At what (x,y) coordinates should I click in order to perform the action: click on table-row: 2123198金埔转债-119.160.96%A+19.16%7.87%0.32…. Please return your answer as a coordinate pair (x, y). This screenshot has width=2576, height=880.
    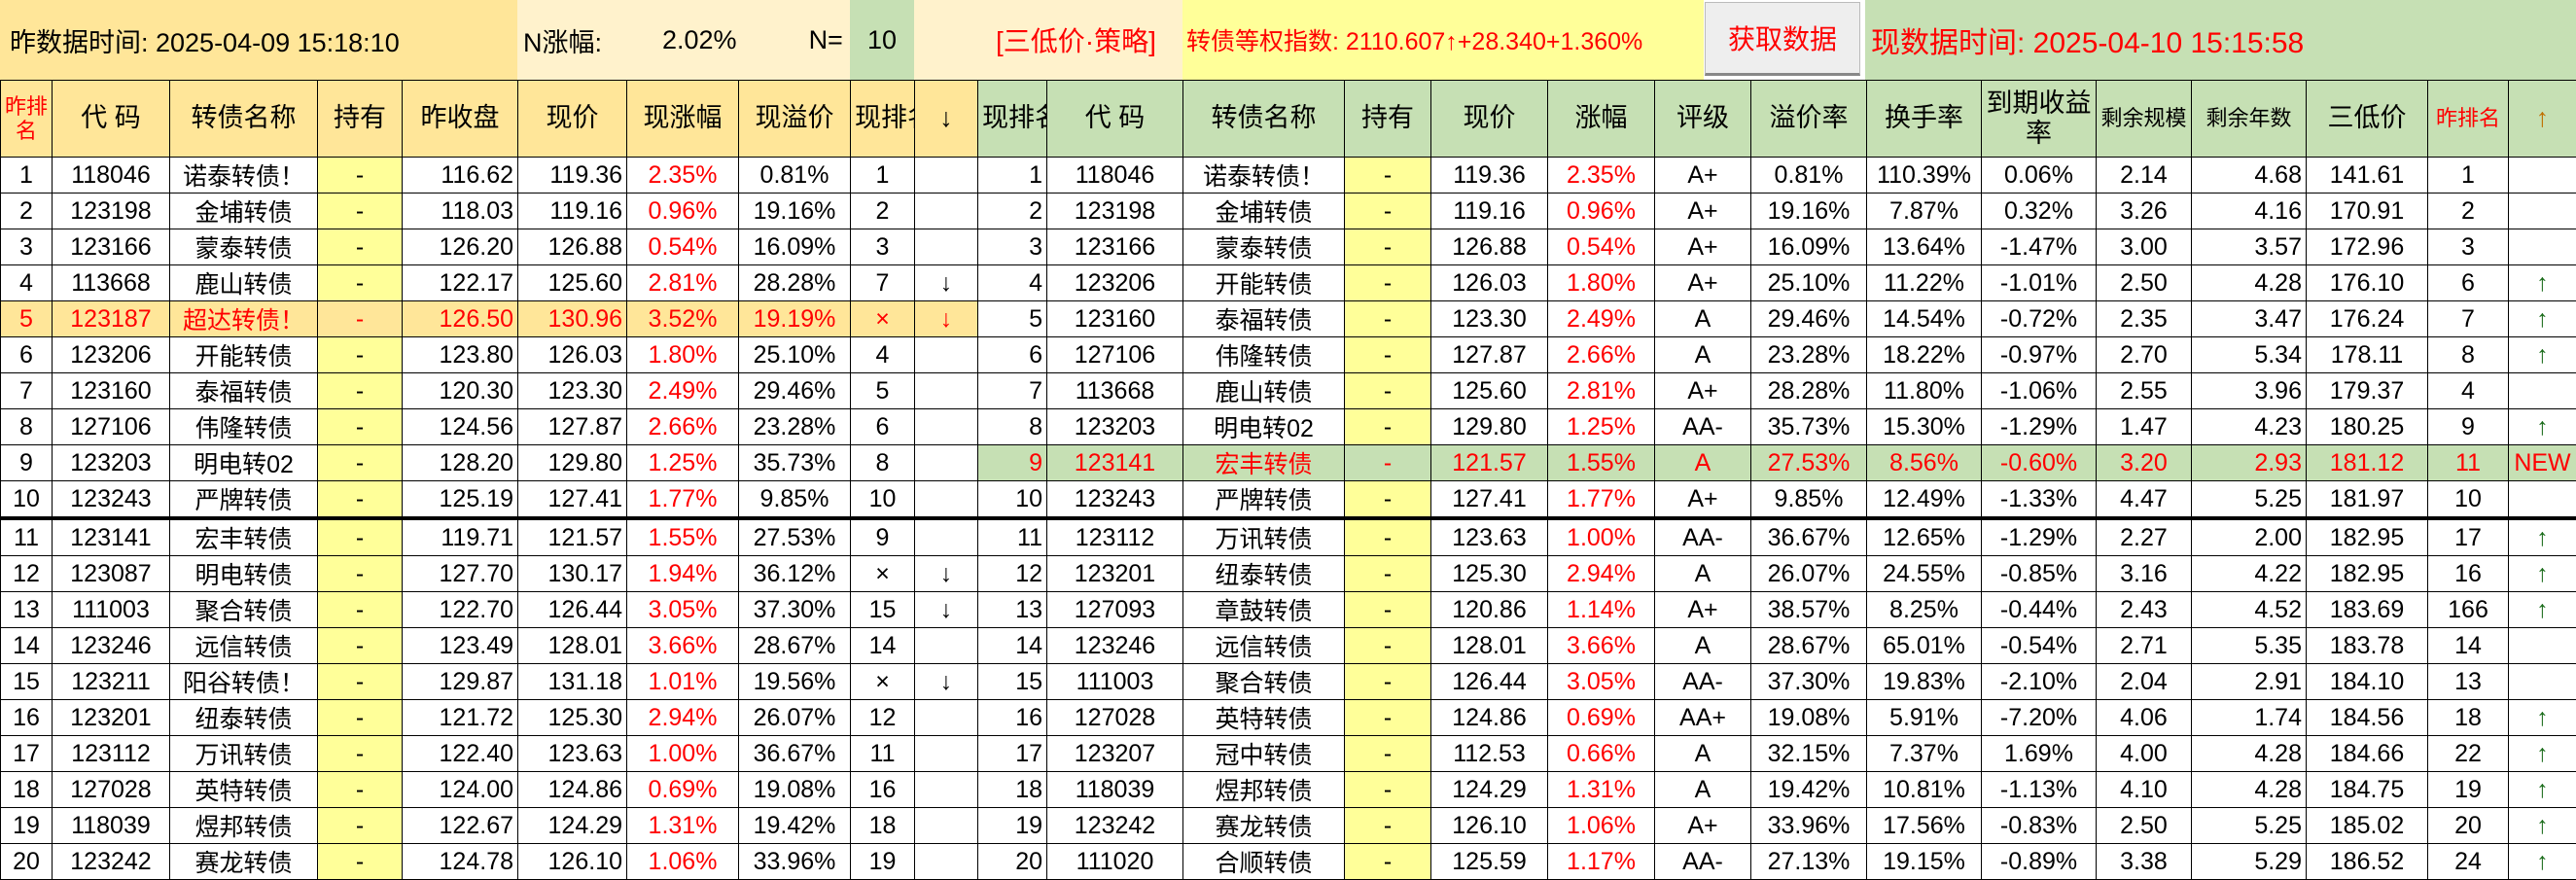
    Looking at the image, I should click on (1777, 211).